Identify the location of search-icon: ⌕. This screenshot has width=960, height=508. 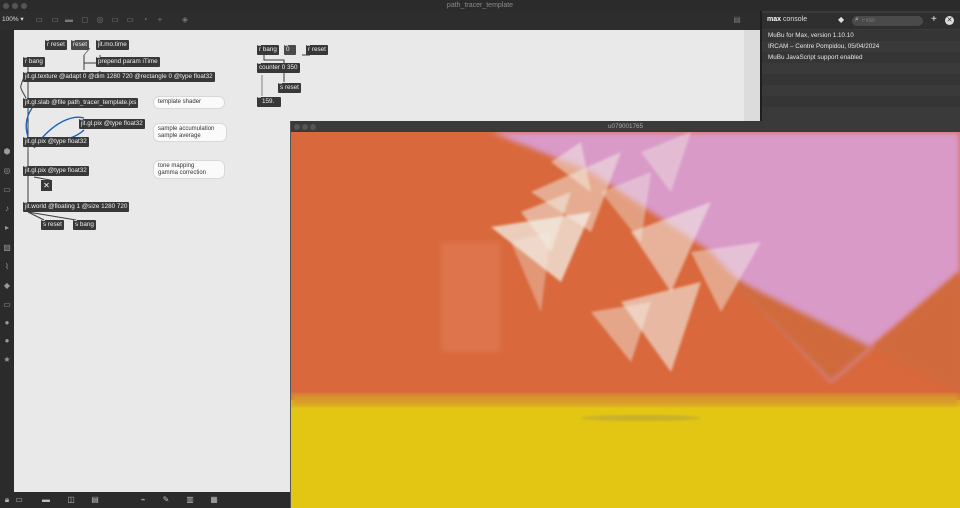
(857, 19).